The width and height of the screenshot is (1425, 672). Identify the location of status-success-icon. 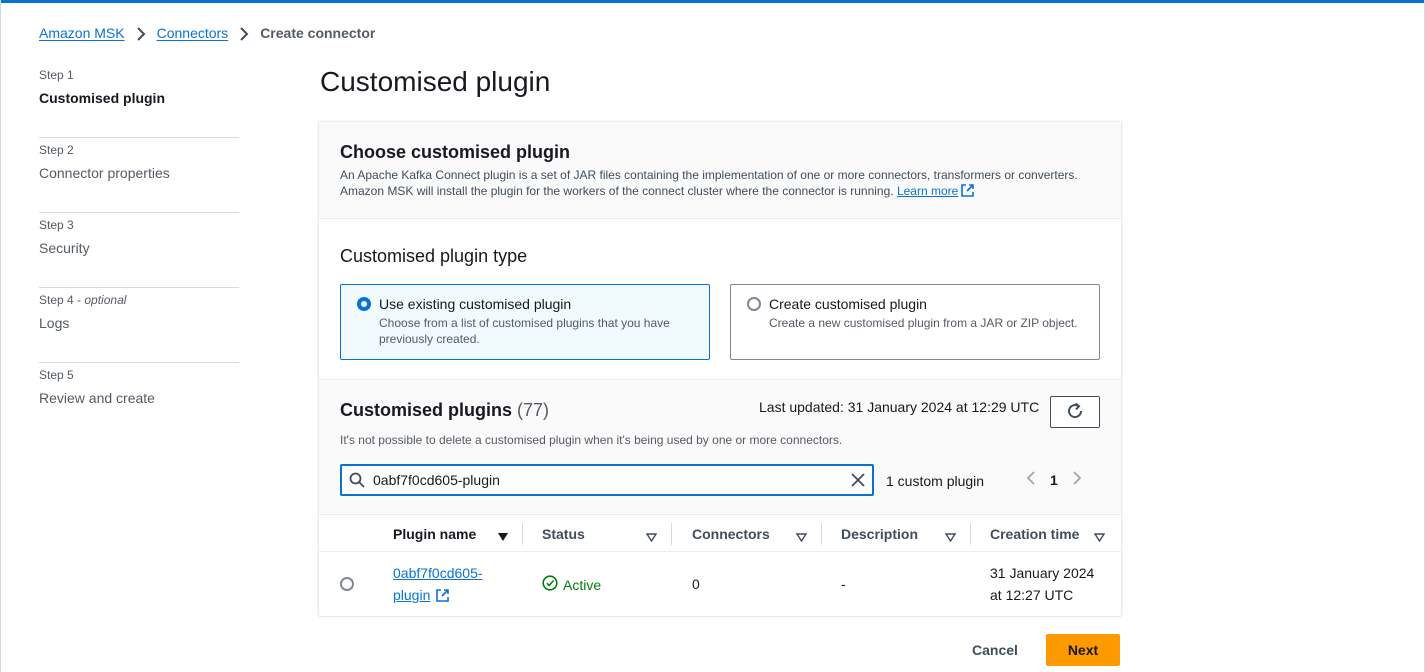
(550, 584).